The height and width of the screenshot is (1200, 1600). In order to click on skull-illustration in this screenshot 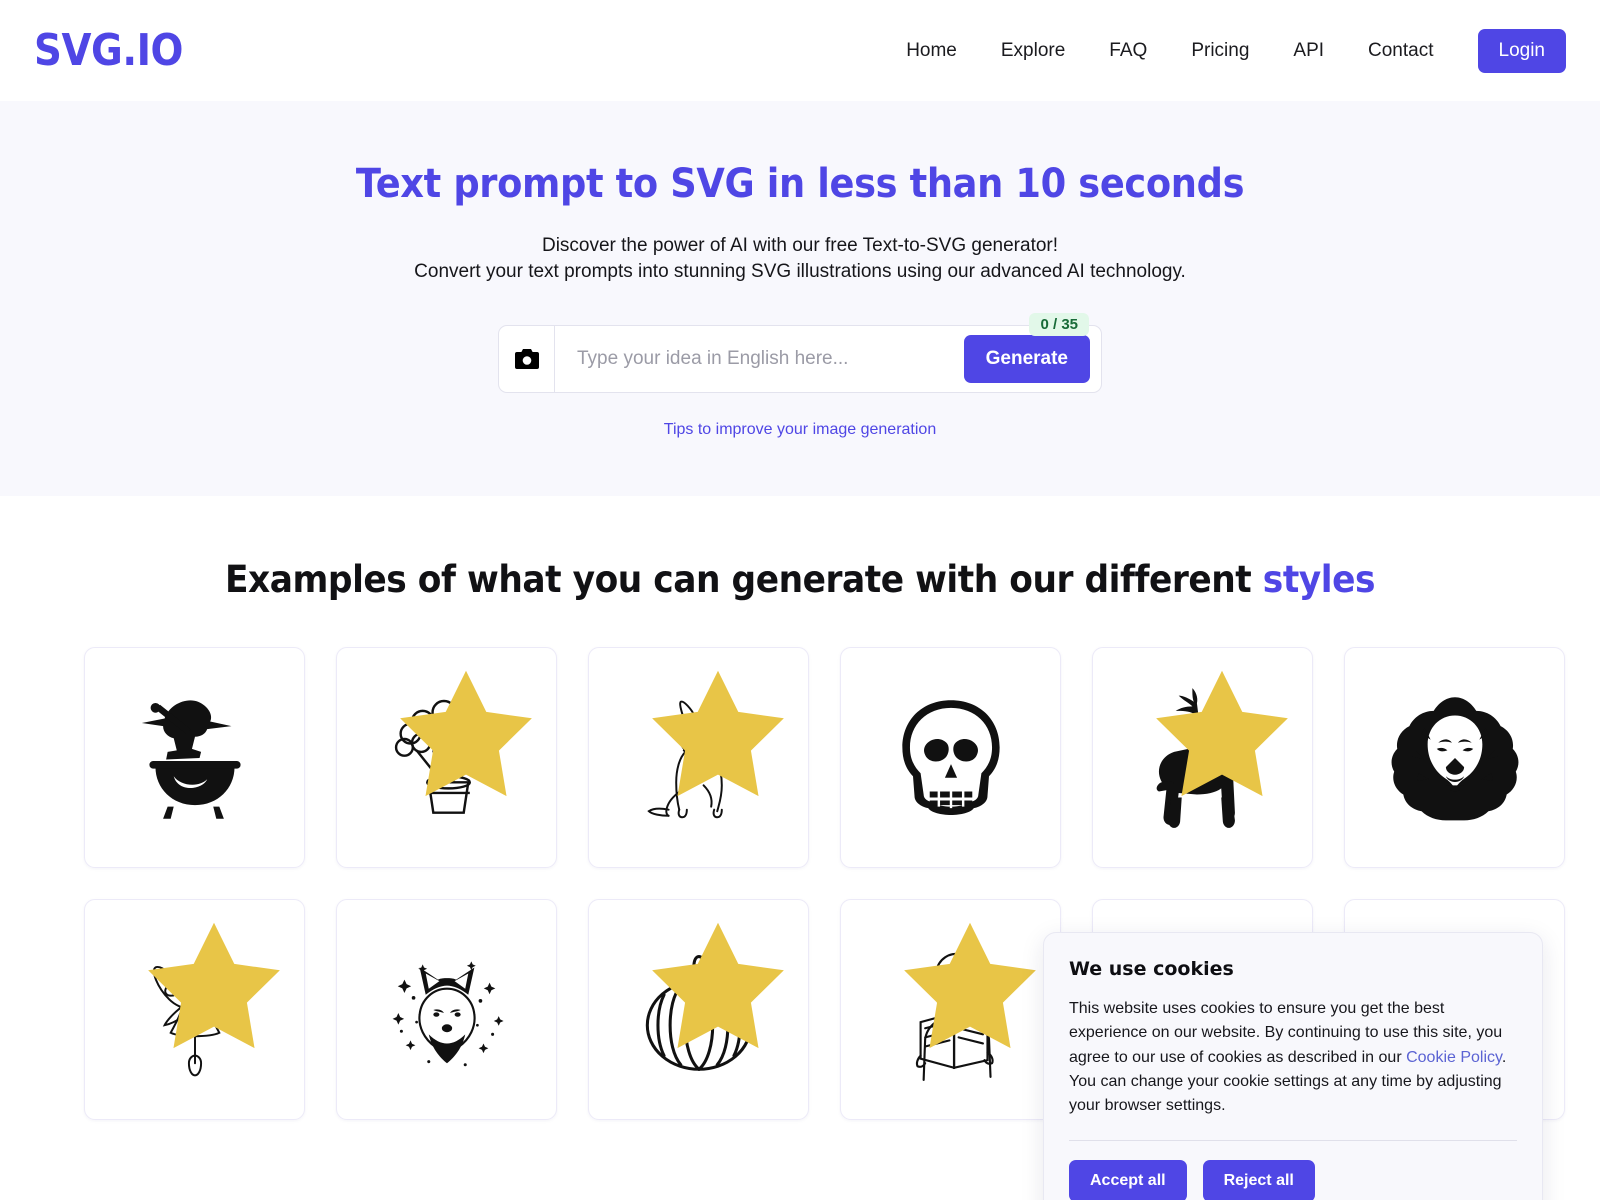, I will do `click(950, 757)`.